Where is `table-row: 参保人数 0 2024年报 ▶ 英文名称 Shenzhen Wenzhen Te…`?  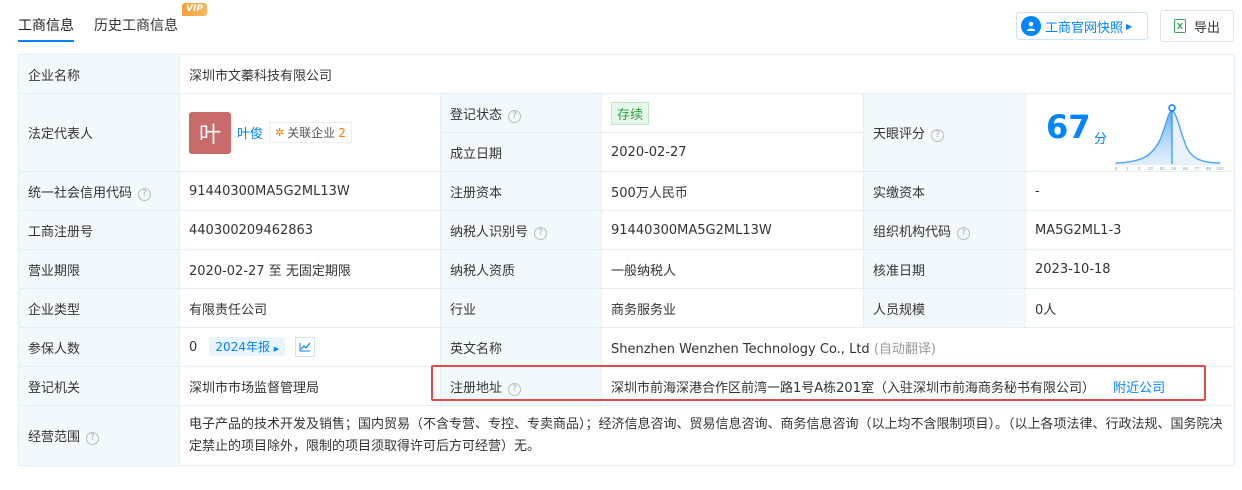
table-row: 参保人数 0 2024年报 ▶ 英文名称 Shenzhen Wenzhen Te… is located at coordinates (627, 347).